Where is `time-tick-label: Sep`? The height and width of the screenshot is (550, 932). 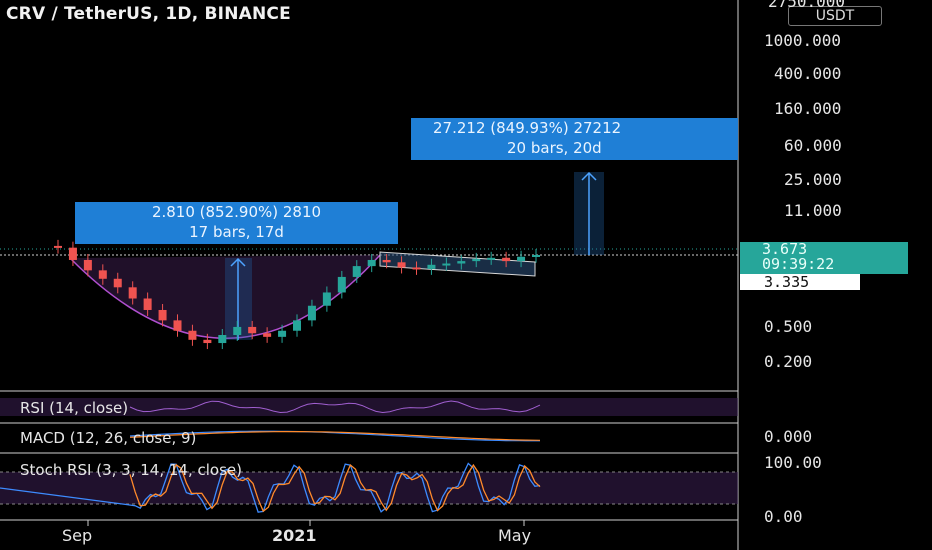
time-tick-label: Sep is located at coordinates (77, 535).